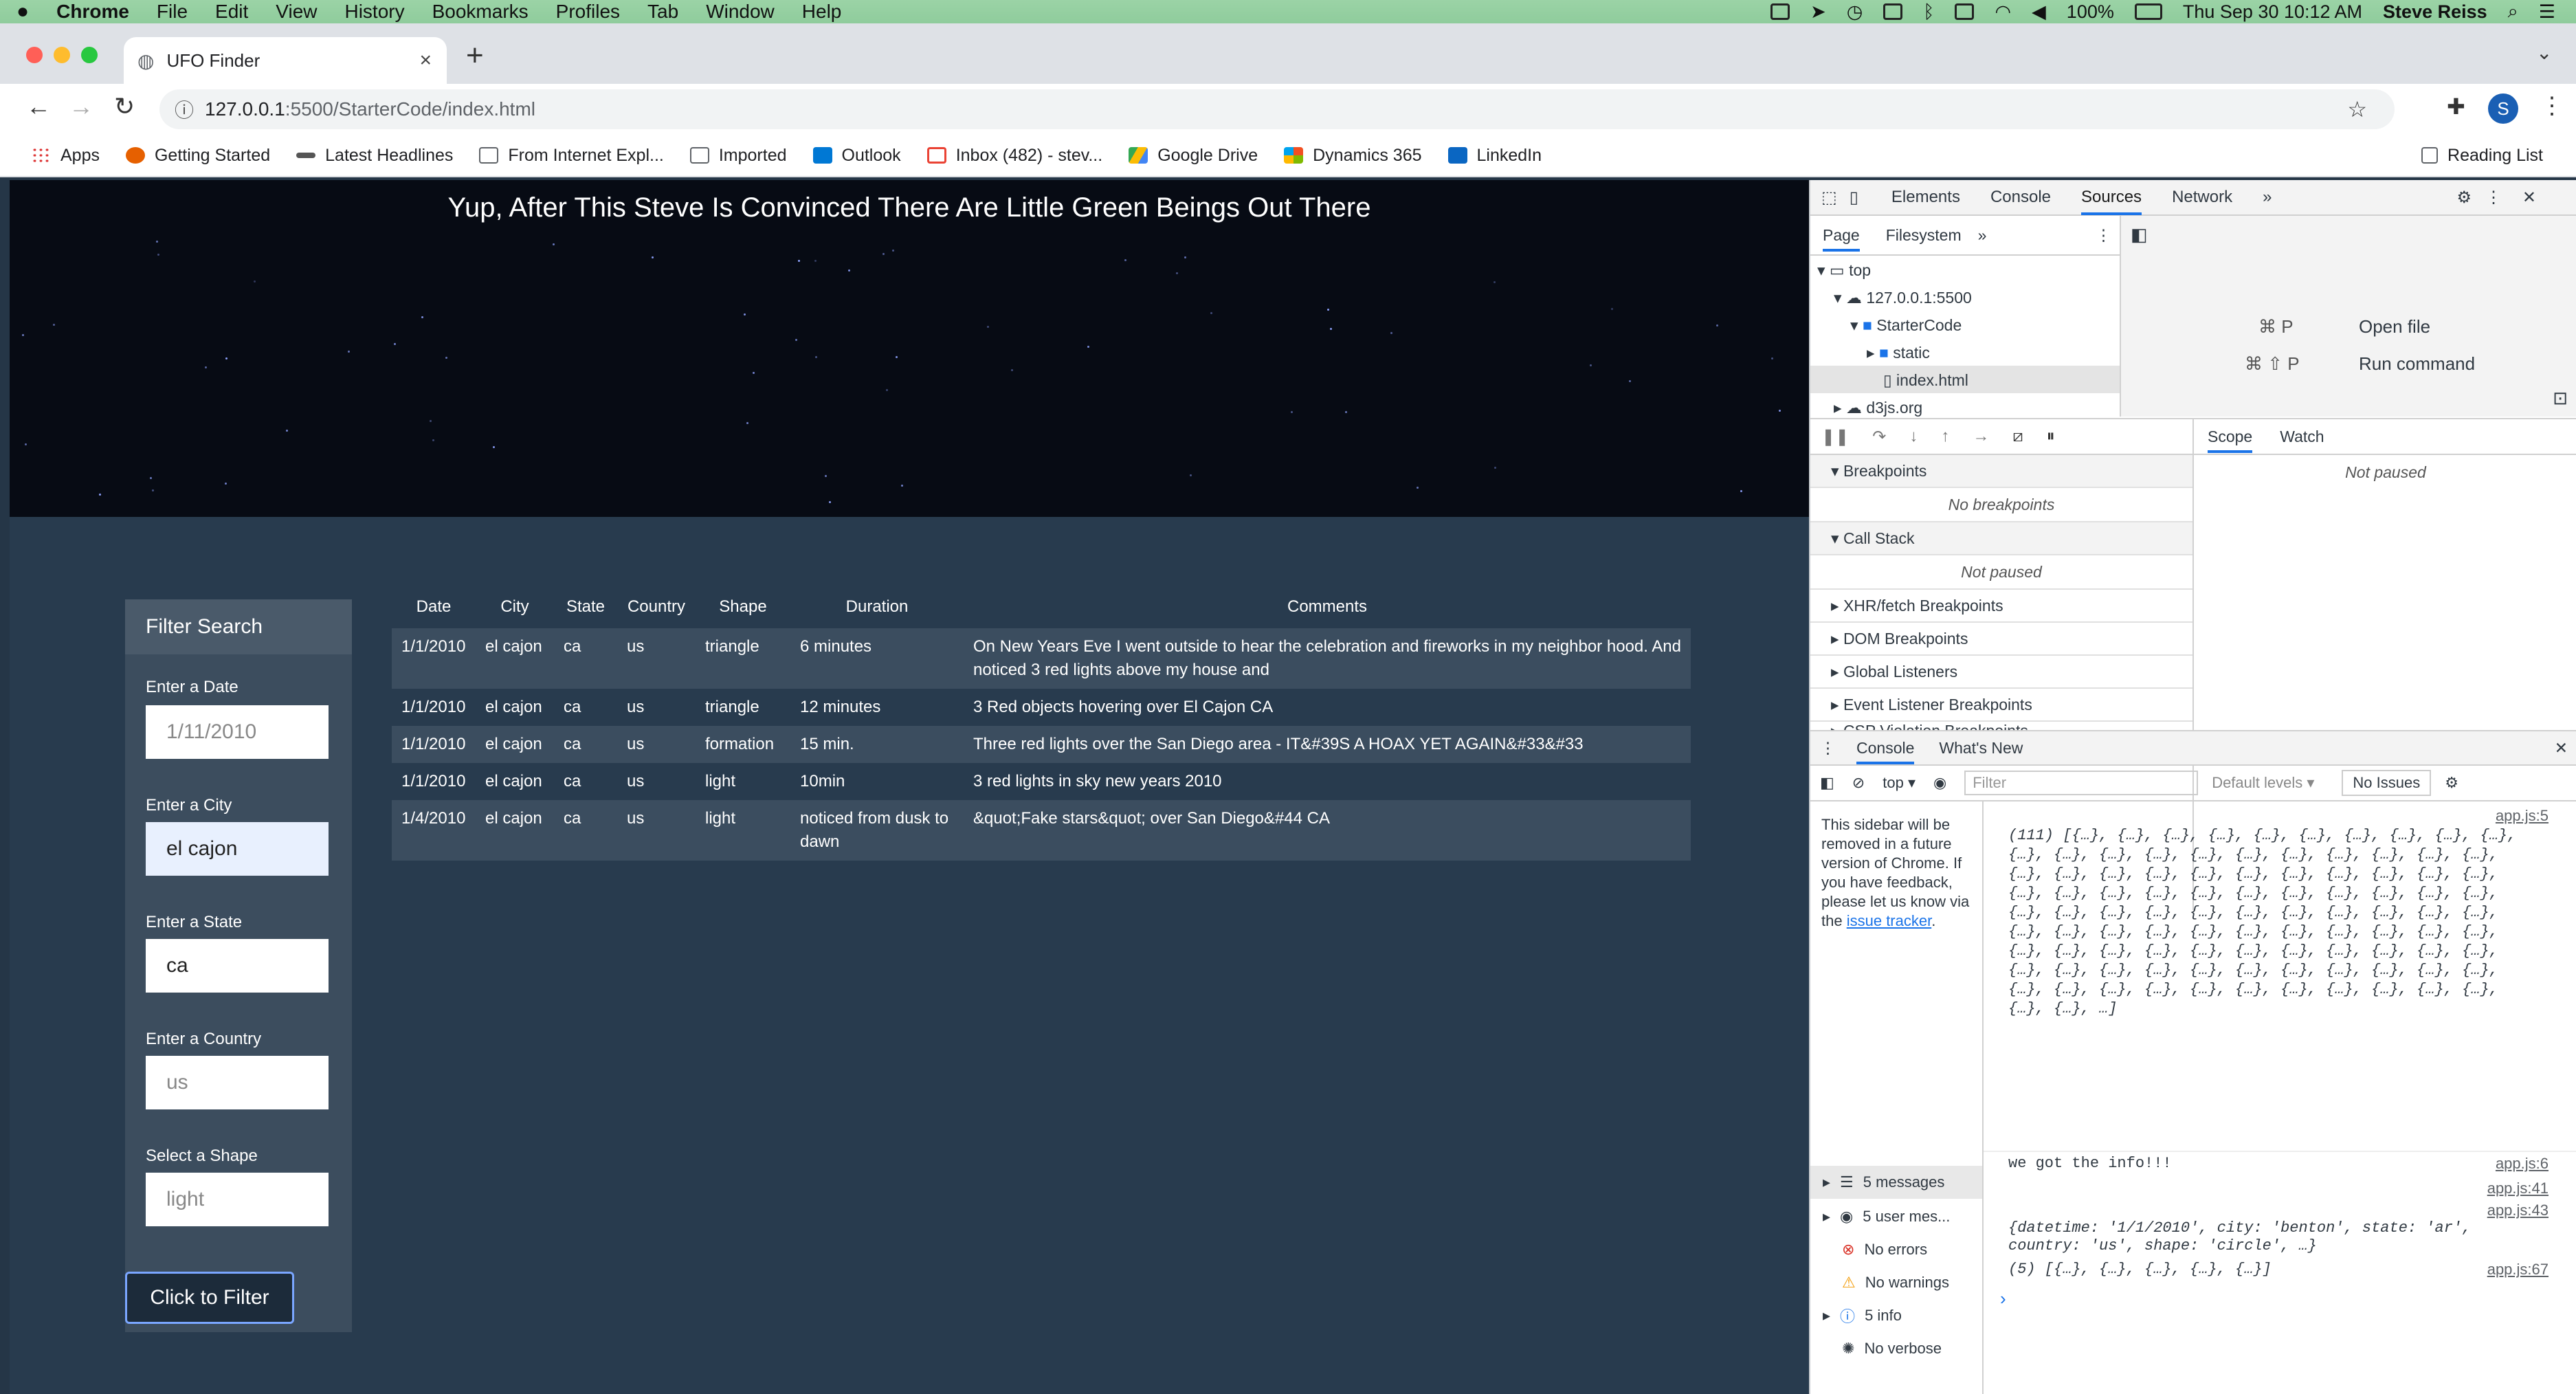  What do you see at coordinates (2081, 783) in the screenshot?
I see `console-filter-input: Filter` at bounding box center [2081, 783].